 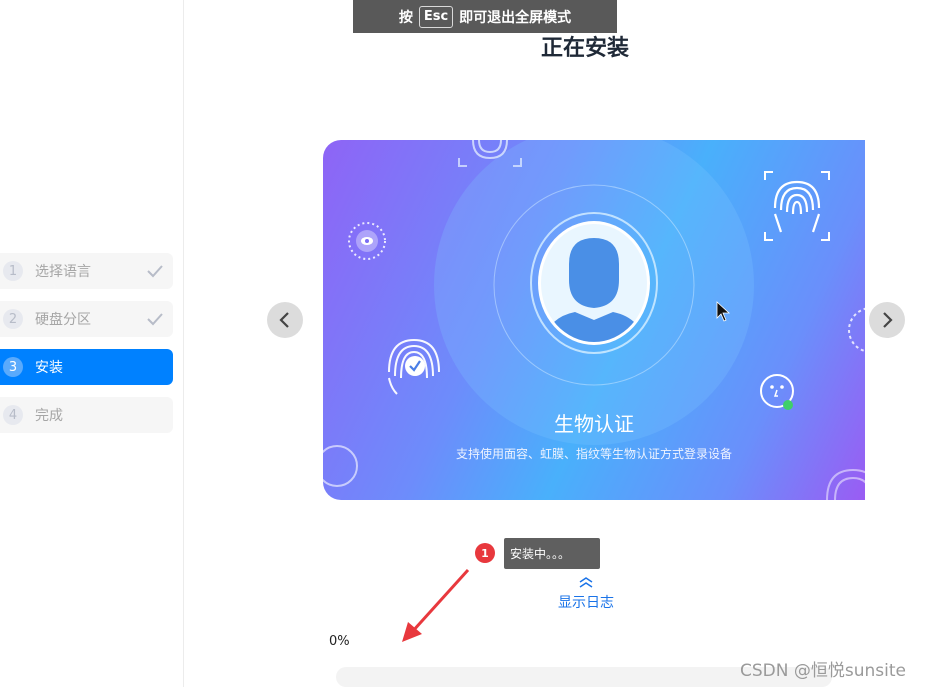 What do you see at coordinates (584, 48) in the screenshot?
I see `page-title: 正在安装` at bounding box center [584, 48].